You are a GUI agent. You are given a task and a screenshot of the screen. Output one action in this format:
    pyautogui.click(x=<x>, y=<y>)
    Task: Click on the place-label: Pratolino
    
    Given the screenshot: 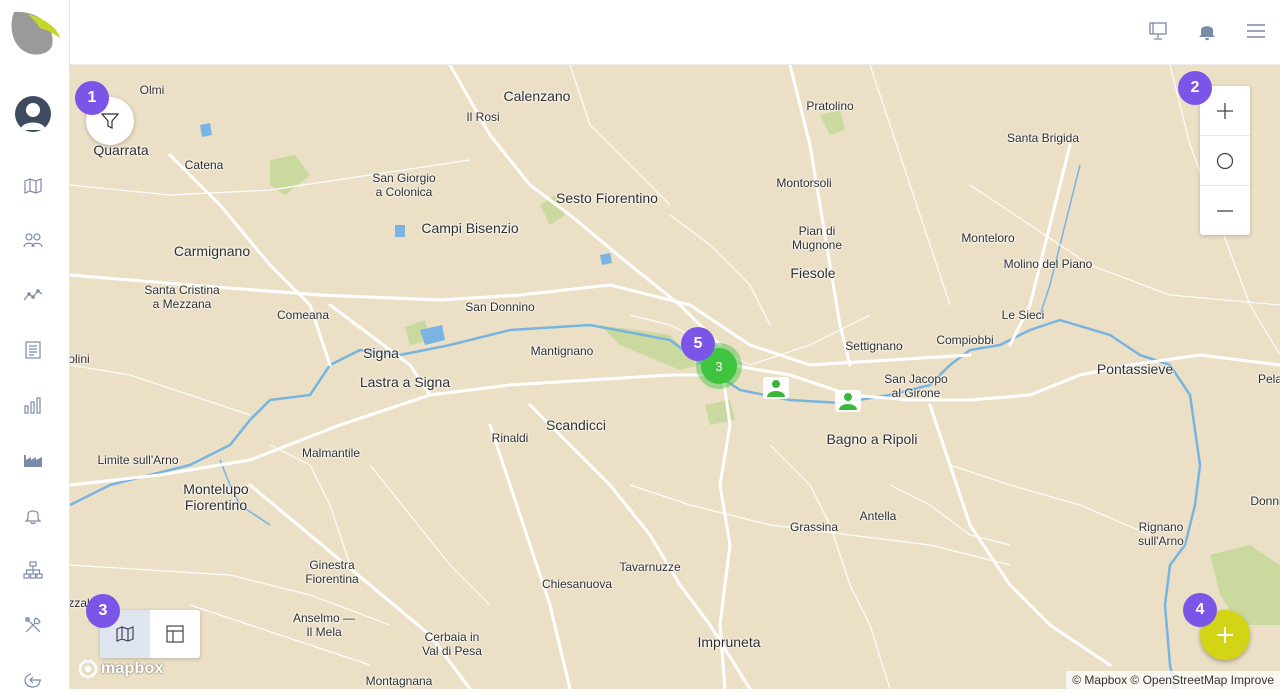 What is the action you would take?
    pyautogui.click(x=830, y=106)
    